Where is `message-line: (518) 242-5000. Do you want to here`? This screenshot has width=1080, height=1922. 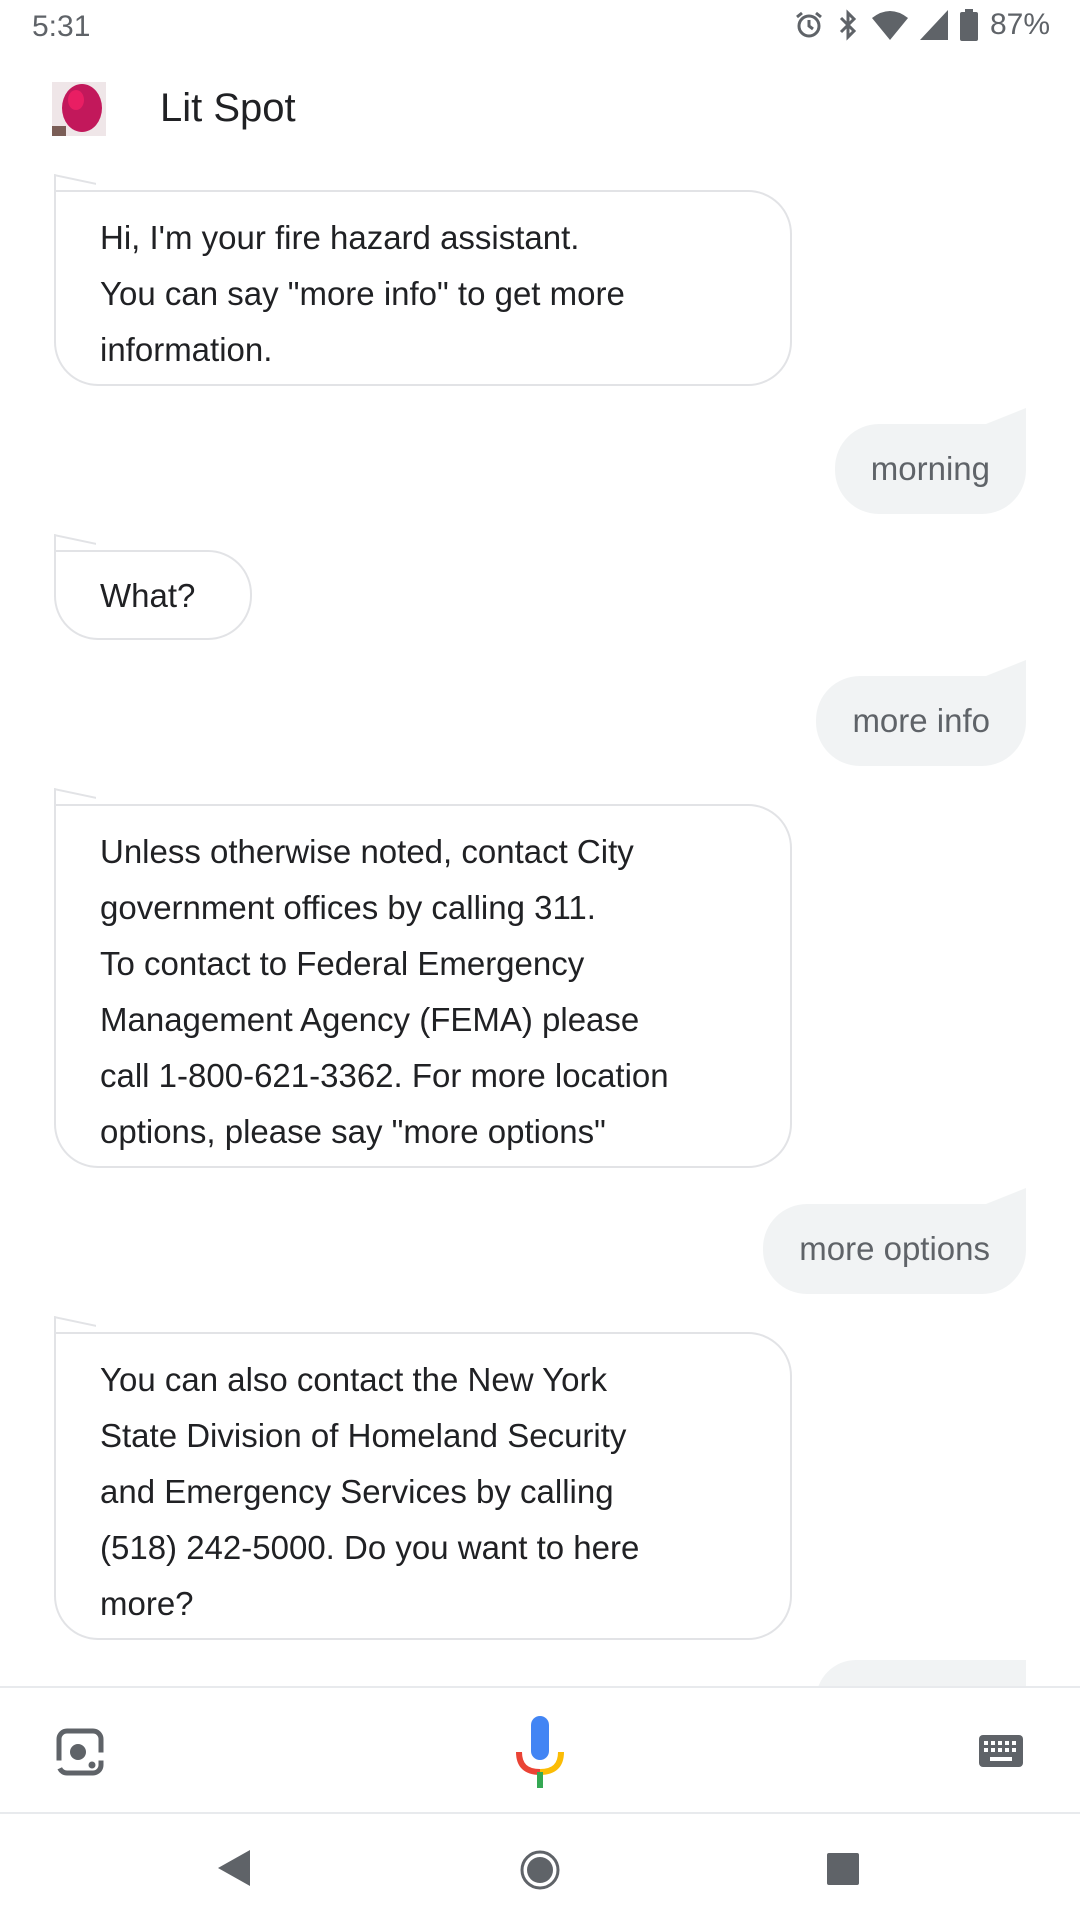
message-line: (518) 242-5000. Do you want to here is located at coordinates (370, 1547).